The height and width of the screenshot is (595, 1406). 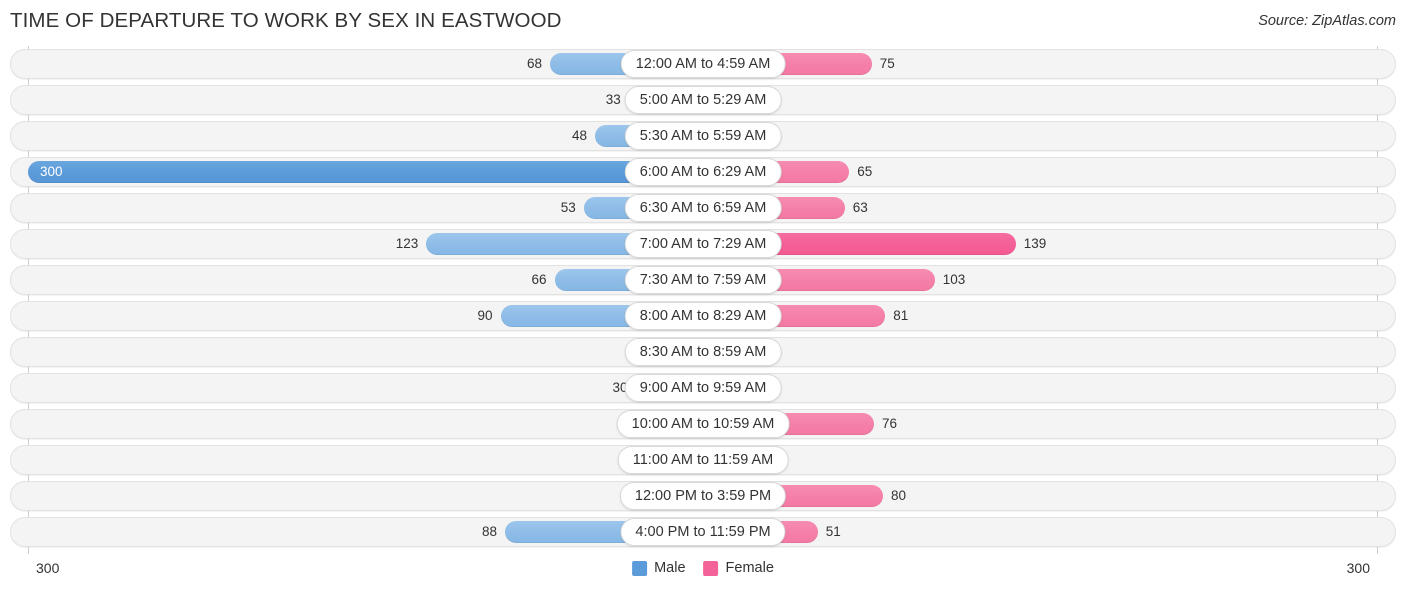 What do you see at coordinates (890, 423) in the screenshot?
I see `value-label-female: 76` at bounding box center [890, 423].